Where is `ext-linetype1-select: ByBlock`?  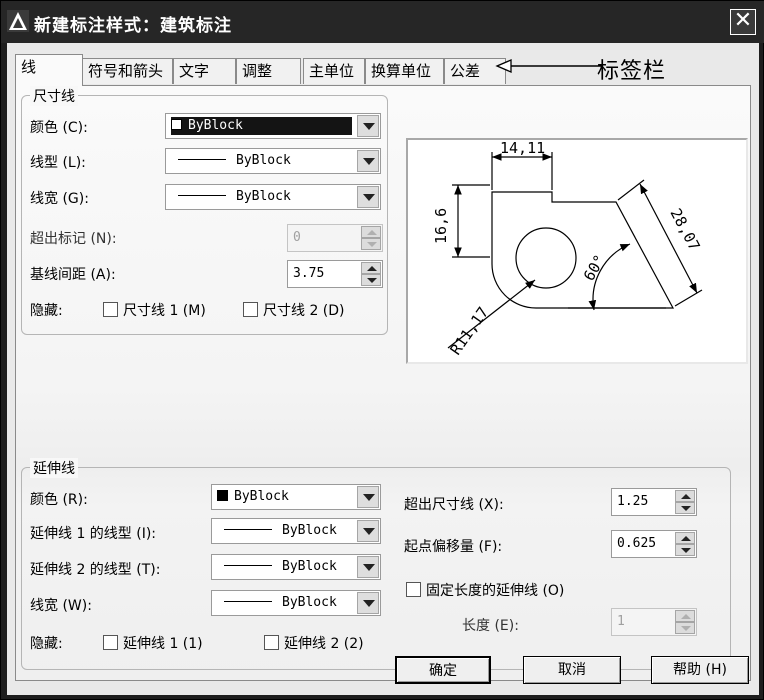
ext-linetype1-select: ByBlock is located at coordinates (296, 531).